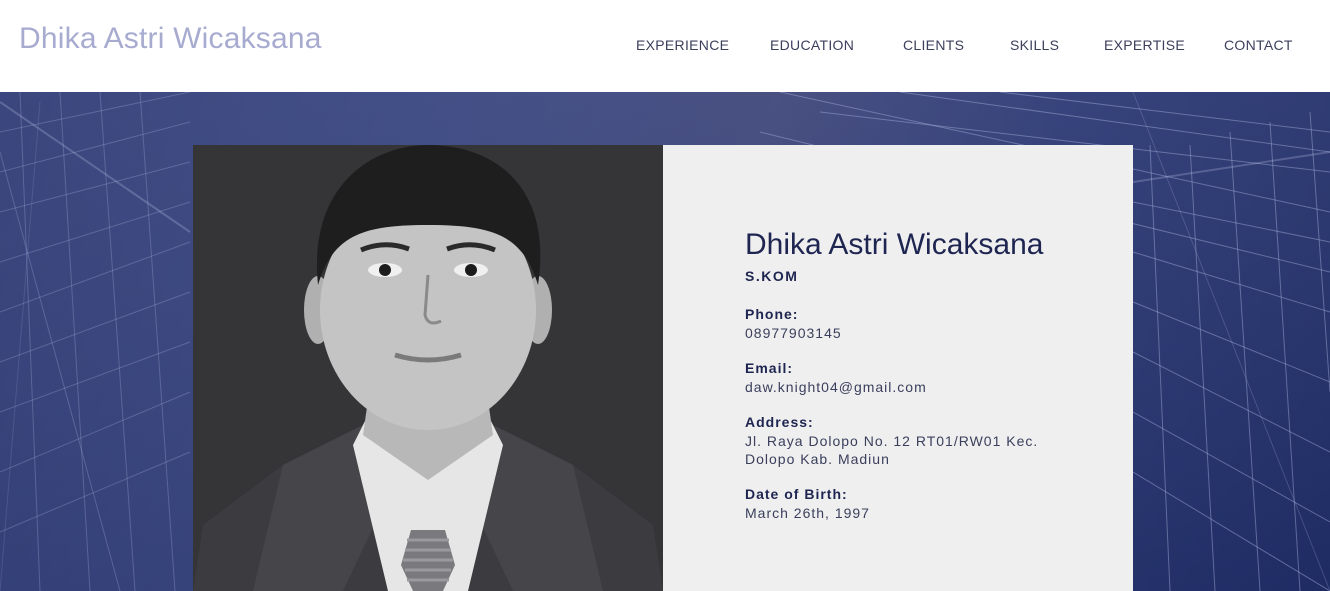 This screenshot has width=1330, height=591. What do you see at coordinates (894, 244) in the screenshot?
I see `profile-name: Dhika Astri Wicaksana` at bounding box center [894, 244].